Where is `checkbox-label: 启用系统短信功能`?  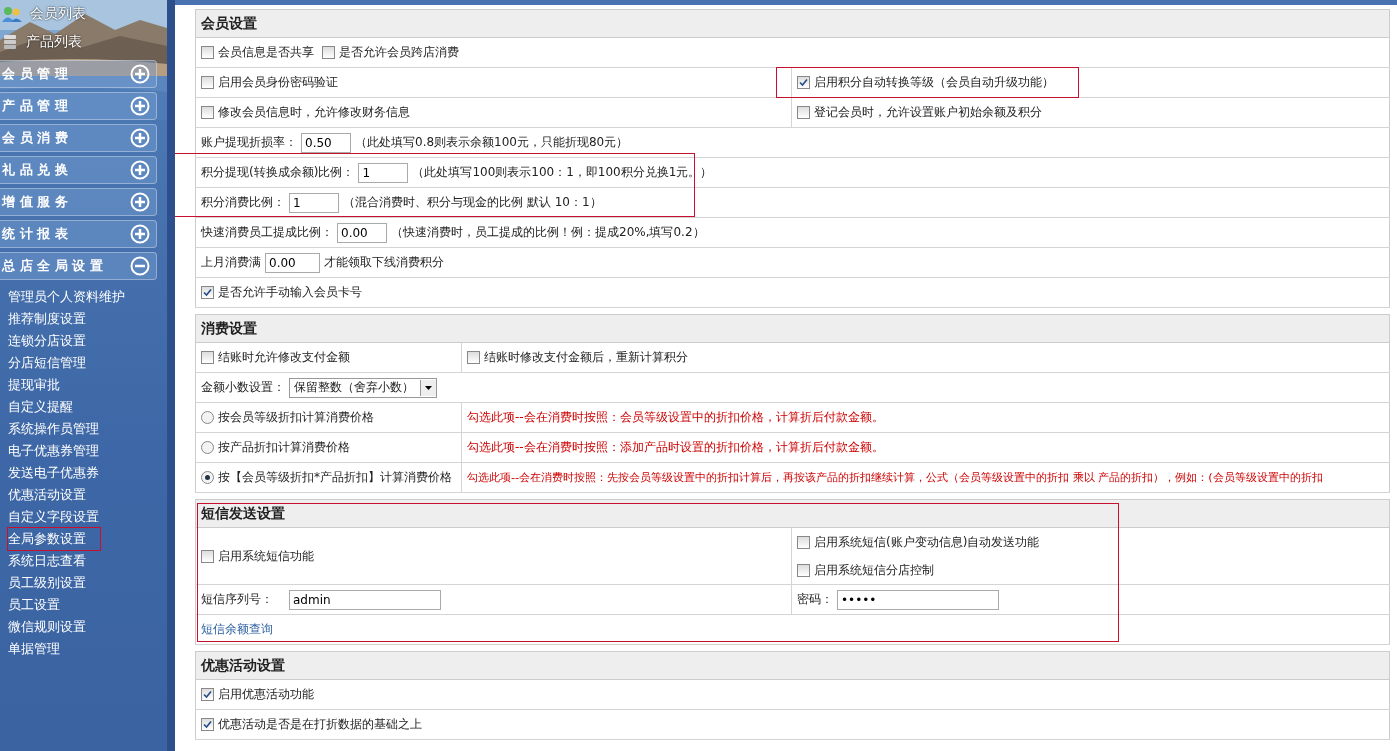 checkbox-label: 启用系统短信功能 is located at coordinates (266, 556).